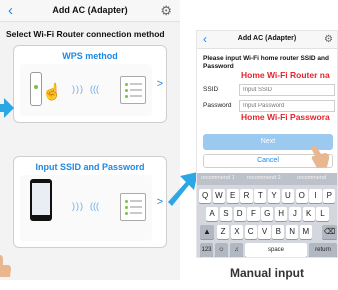 The width and height of the screenshot is (338, 290). I want to click on backspace-key: ⌫, so click(329, 232).